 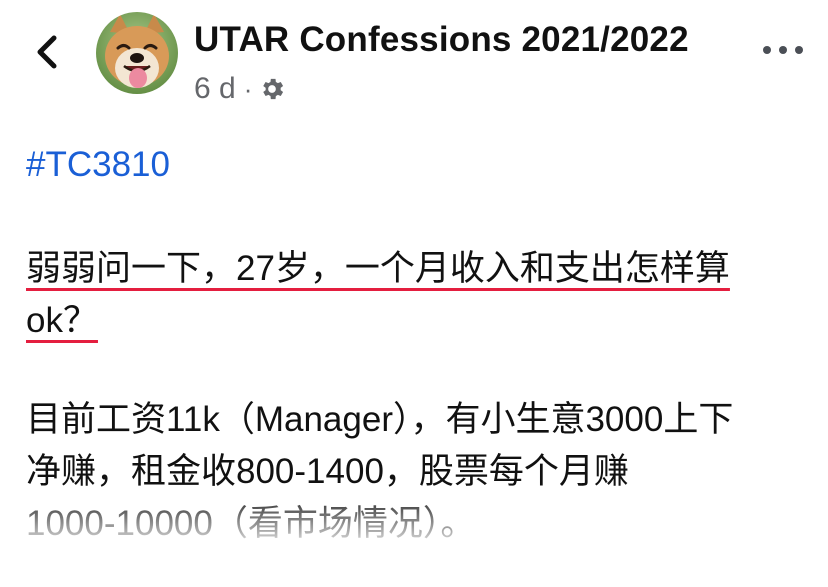 What do you see at coordinates (251, 523) in the screenshot?
I see `body-line-3: 1000-10000（看市场情况）。` at bounding box center [251, 523].